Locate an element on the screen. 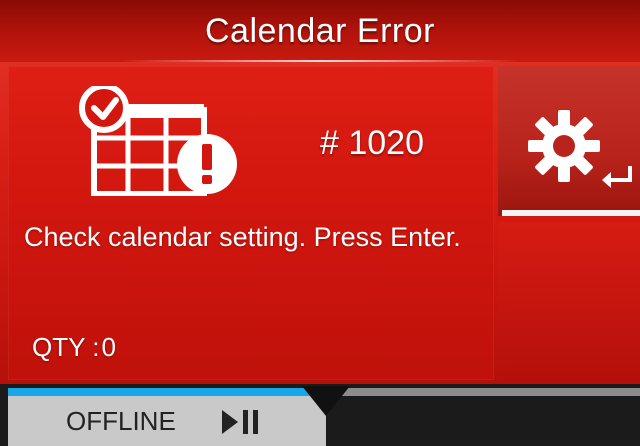  title-underline is located at coordinates (320, 61).